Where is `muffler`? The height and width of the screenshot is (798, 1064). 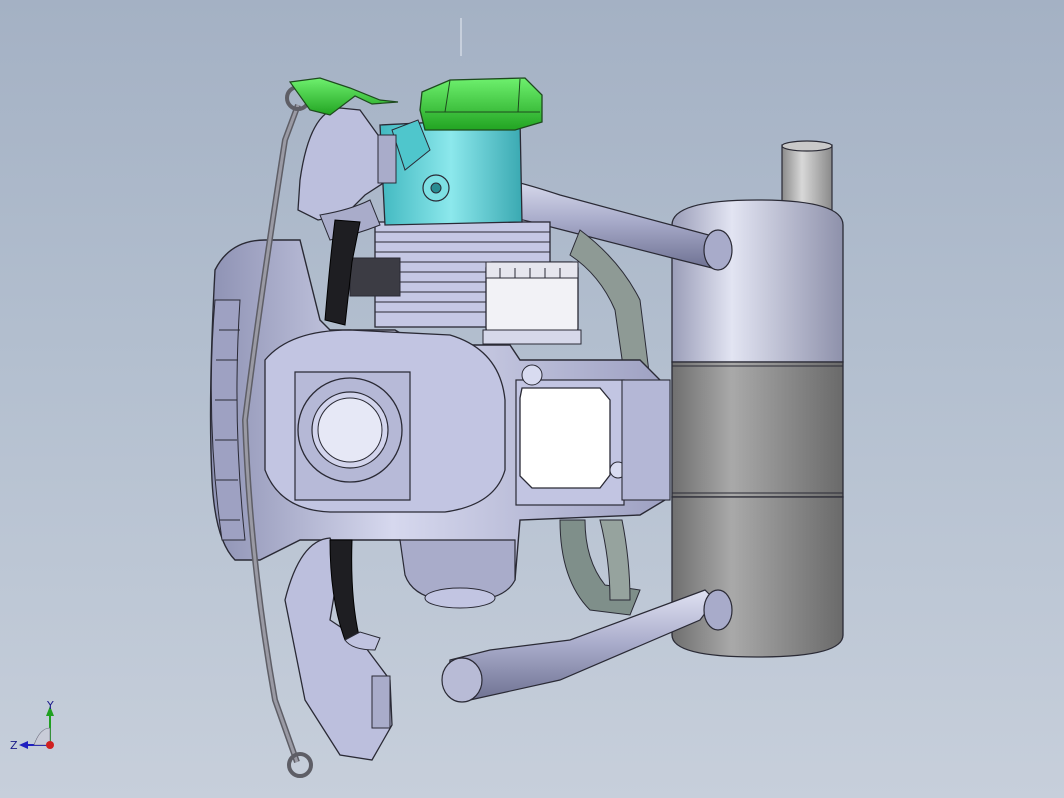 muffler is located at coordinates (757, 399).